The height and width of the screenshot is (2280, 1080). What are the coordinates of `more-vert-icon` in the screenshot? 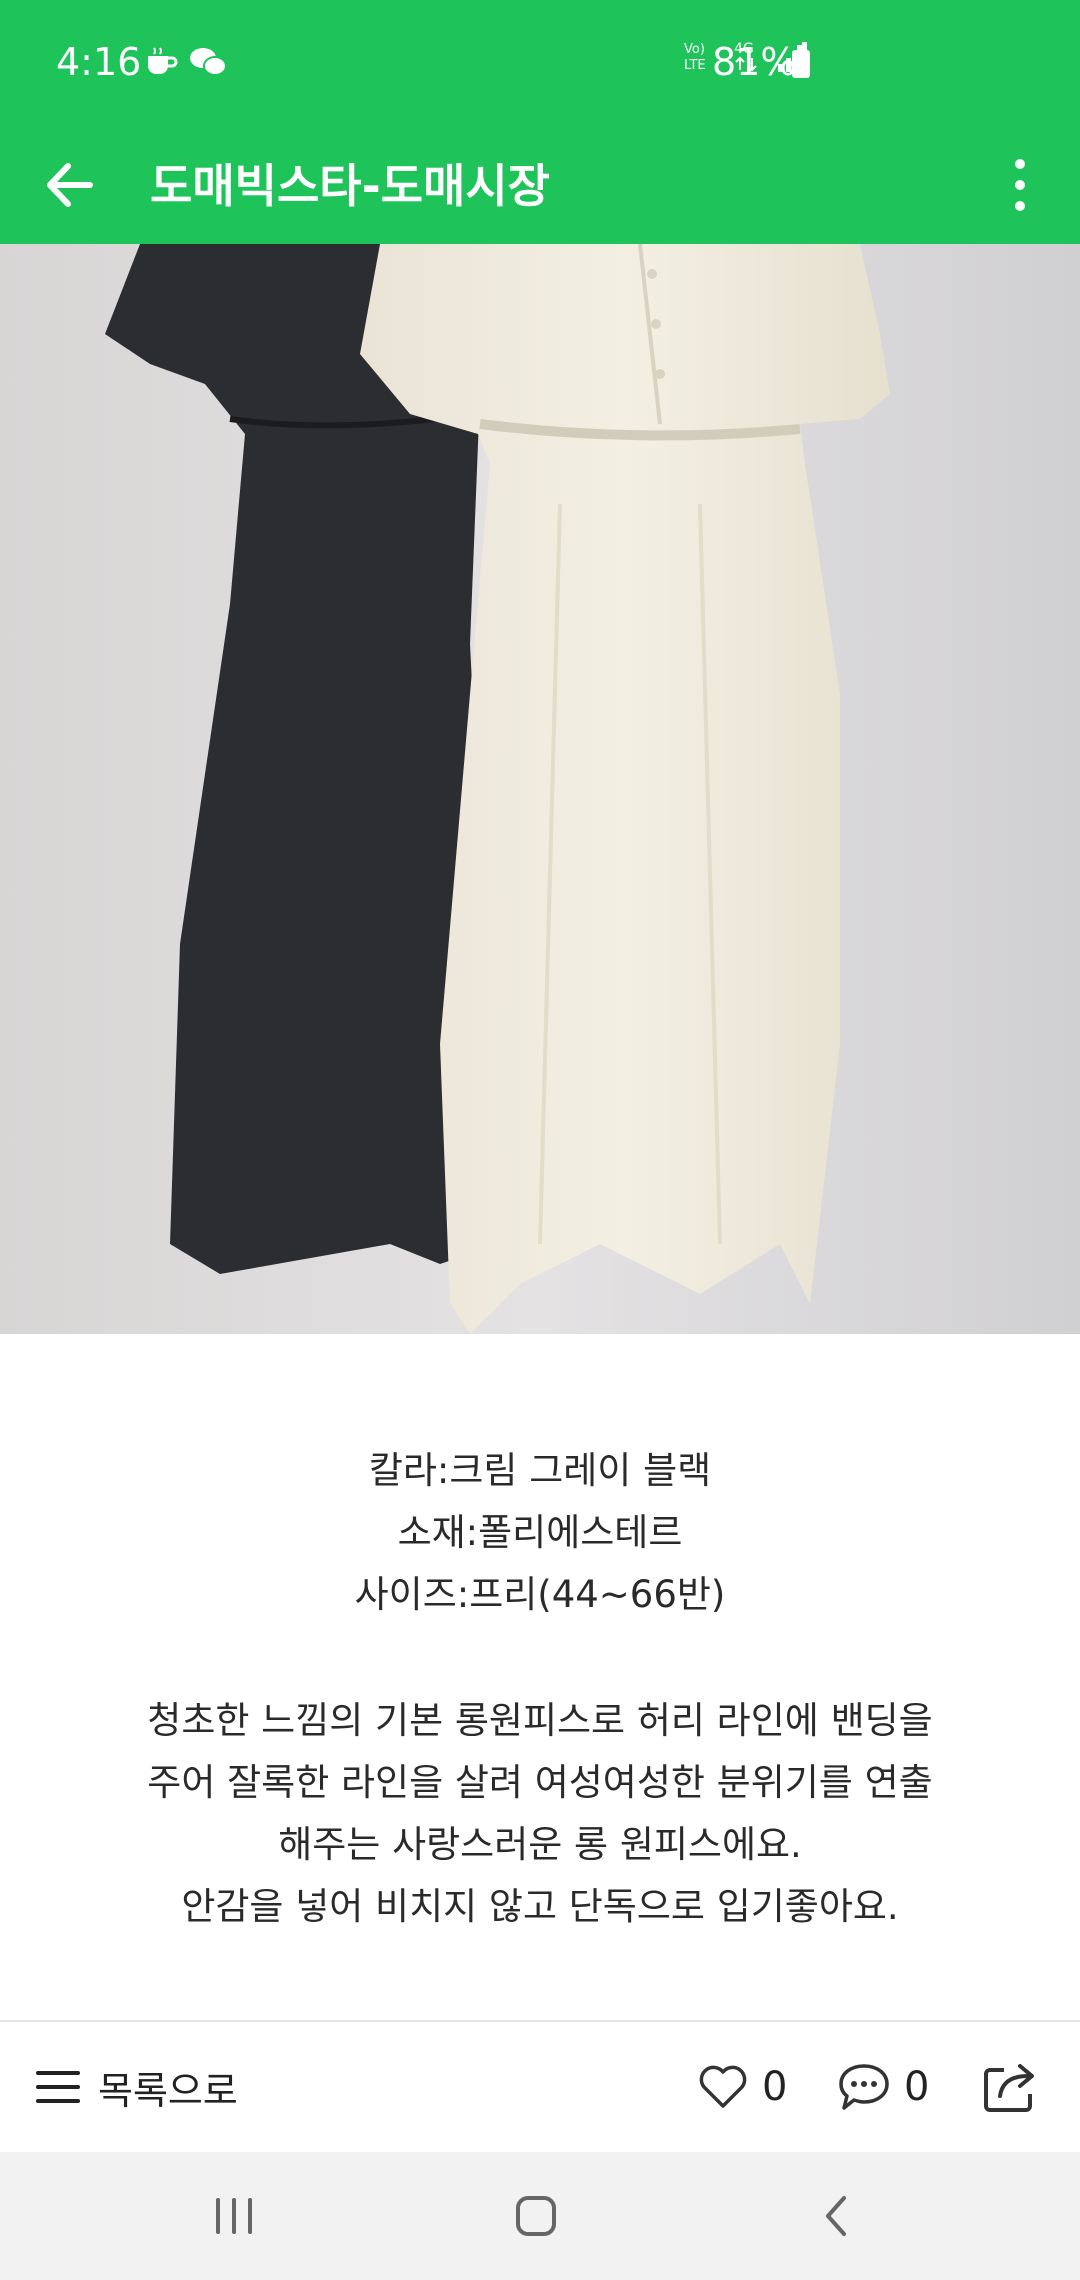 It's located at (1020, 185).